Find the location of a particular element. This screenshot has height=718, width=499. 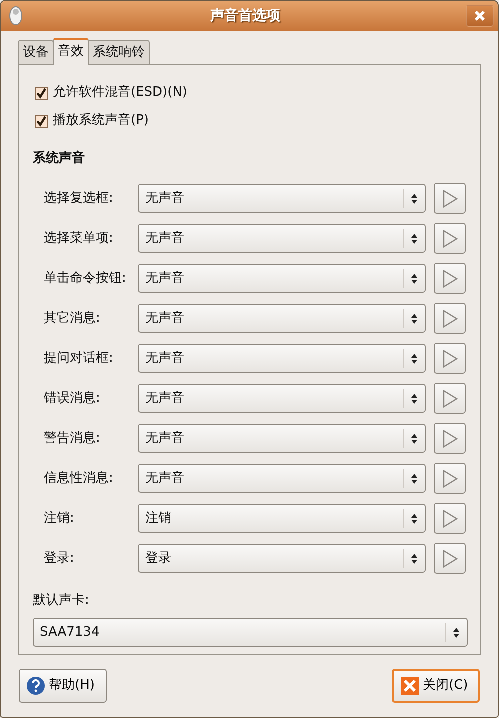

field-label: 选择菜单项: is located at coordinates (79, 239).